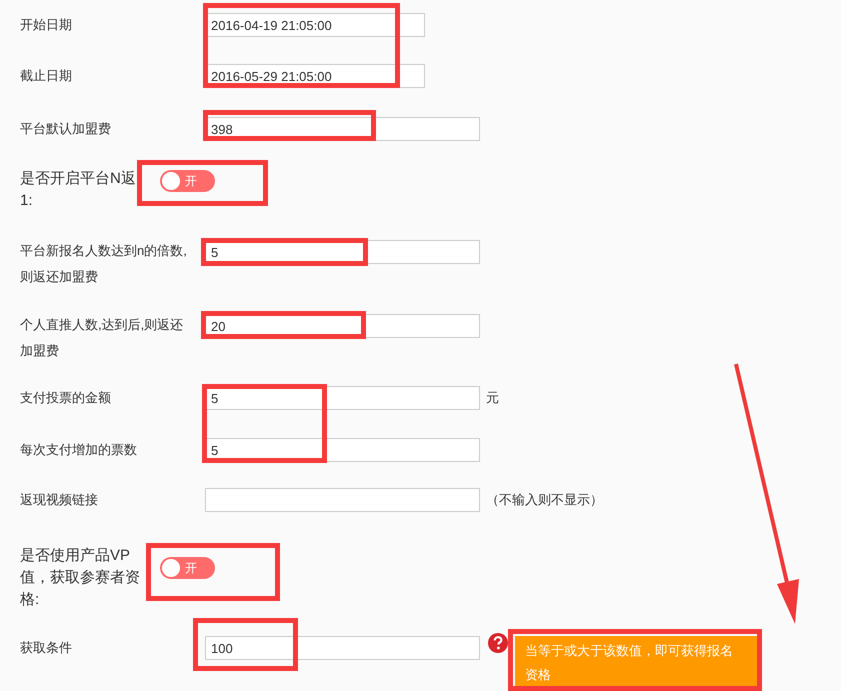 The image size is (841, 691). Describe the element at coordinates (46, 76) in the screenshot. I see `field-label: 截止日期` at that location.